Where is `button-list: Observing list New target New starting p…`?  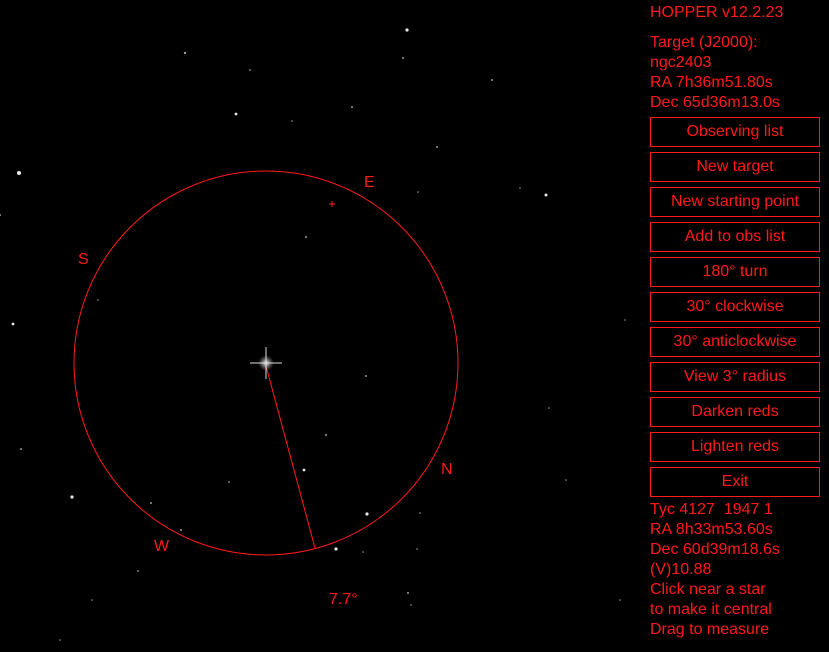 button-list: Observing list New target New starting p… is located at coordinates (738, 307).